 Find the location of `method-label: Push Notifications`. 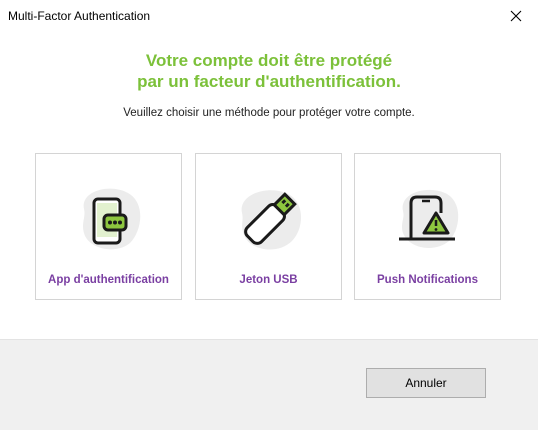

method-label: Push Notifications is located at coordinates (427, 280).